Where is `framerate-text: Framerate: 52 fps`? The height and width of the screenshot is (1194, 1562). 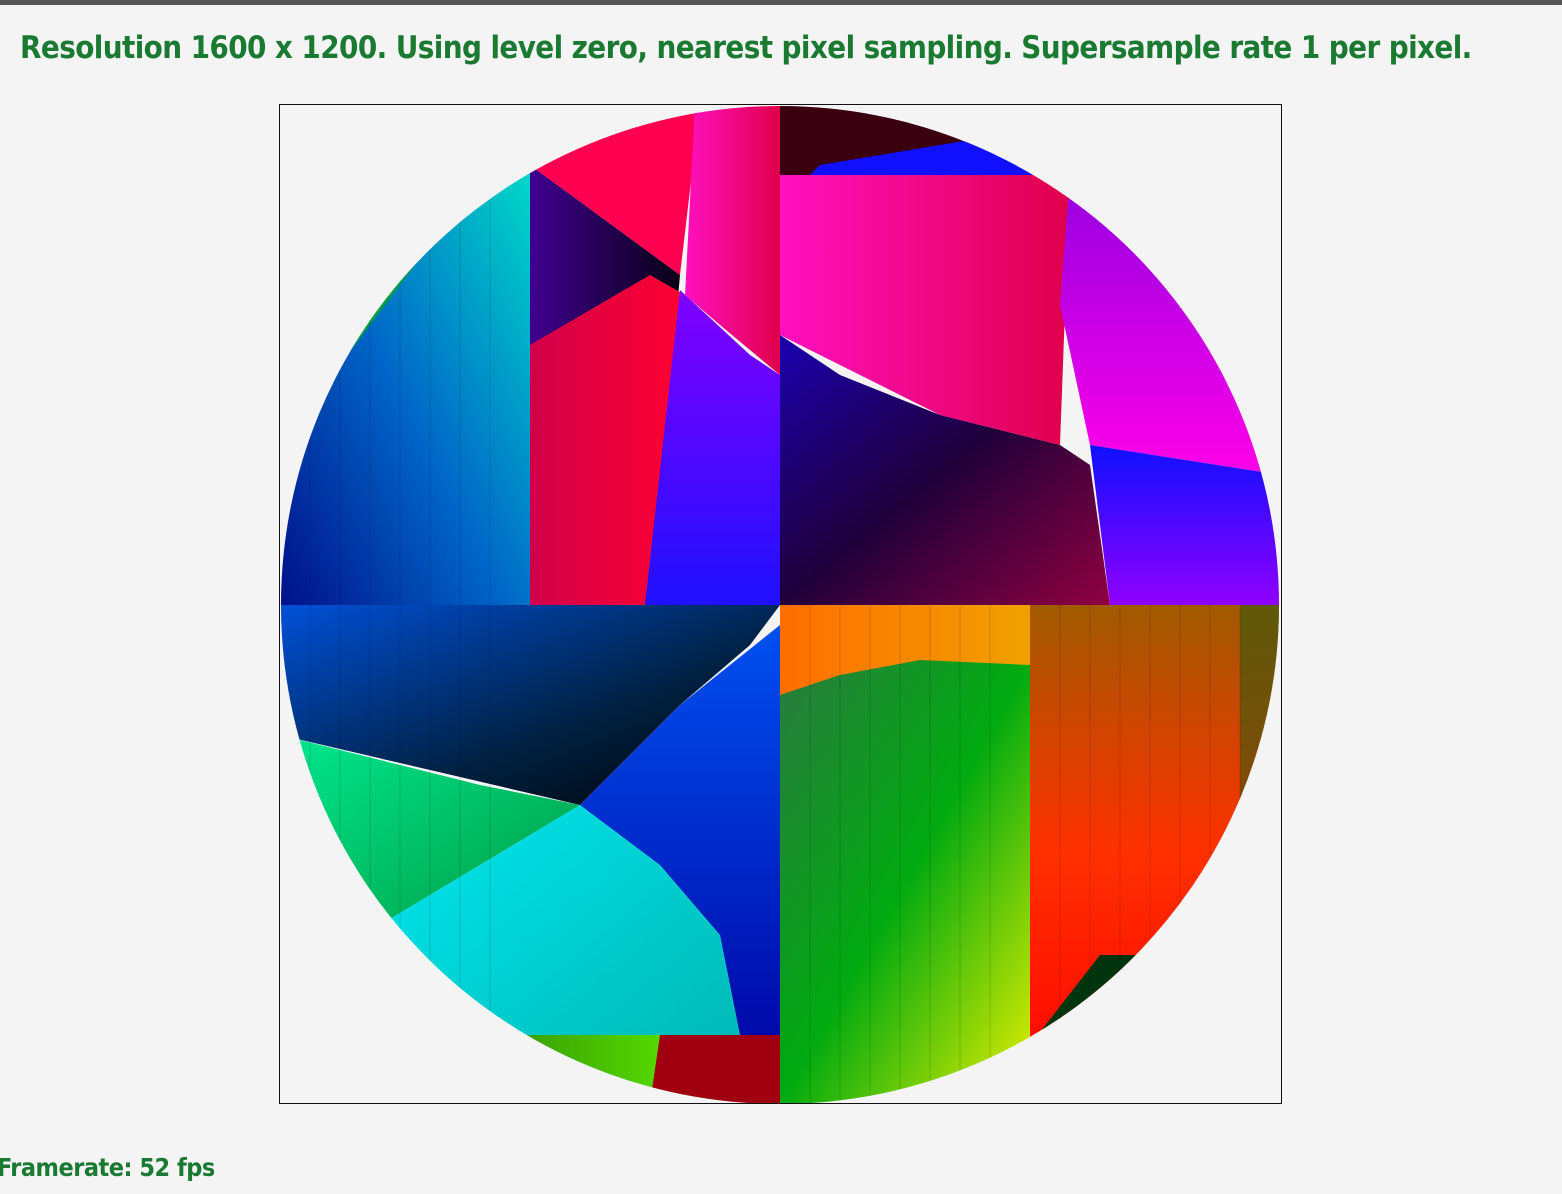 framerate-text: Framerate: 52 fps is located at coordinates (107, 1167).